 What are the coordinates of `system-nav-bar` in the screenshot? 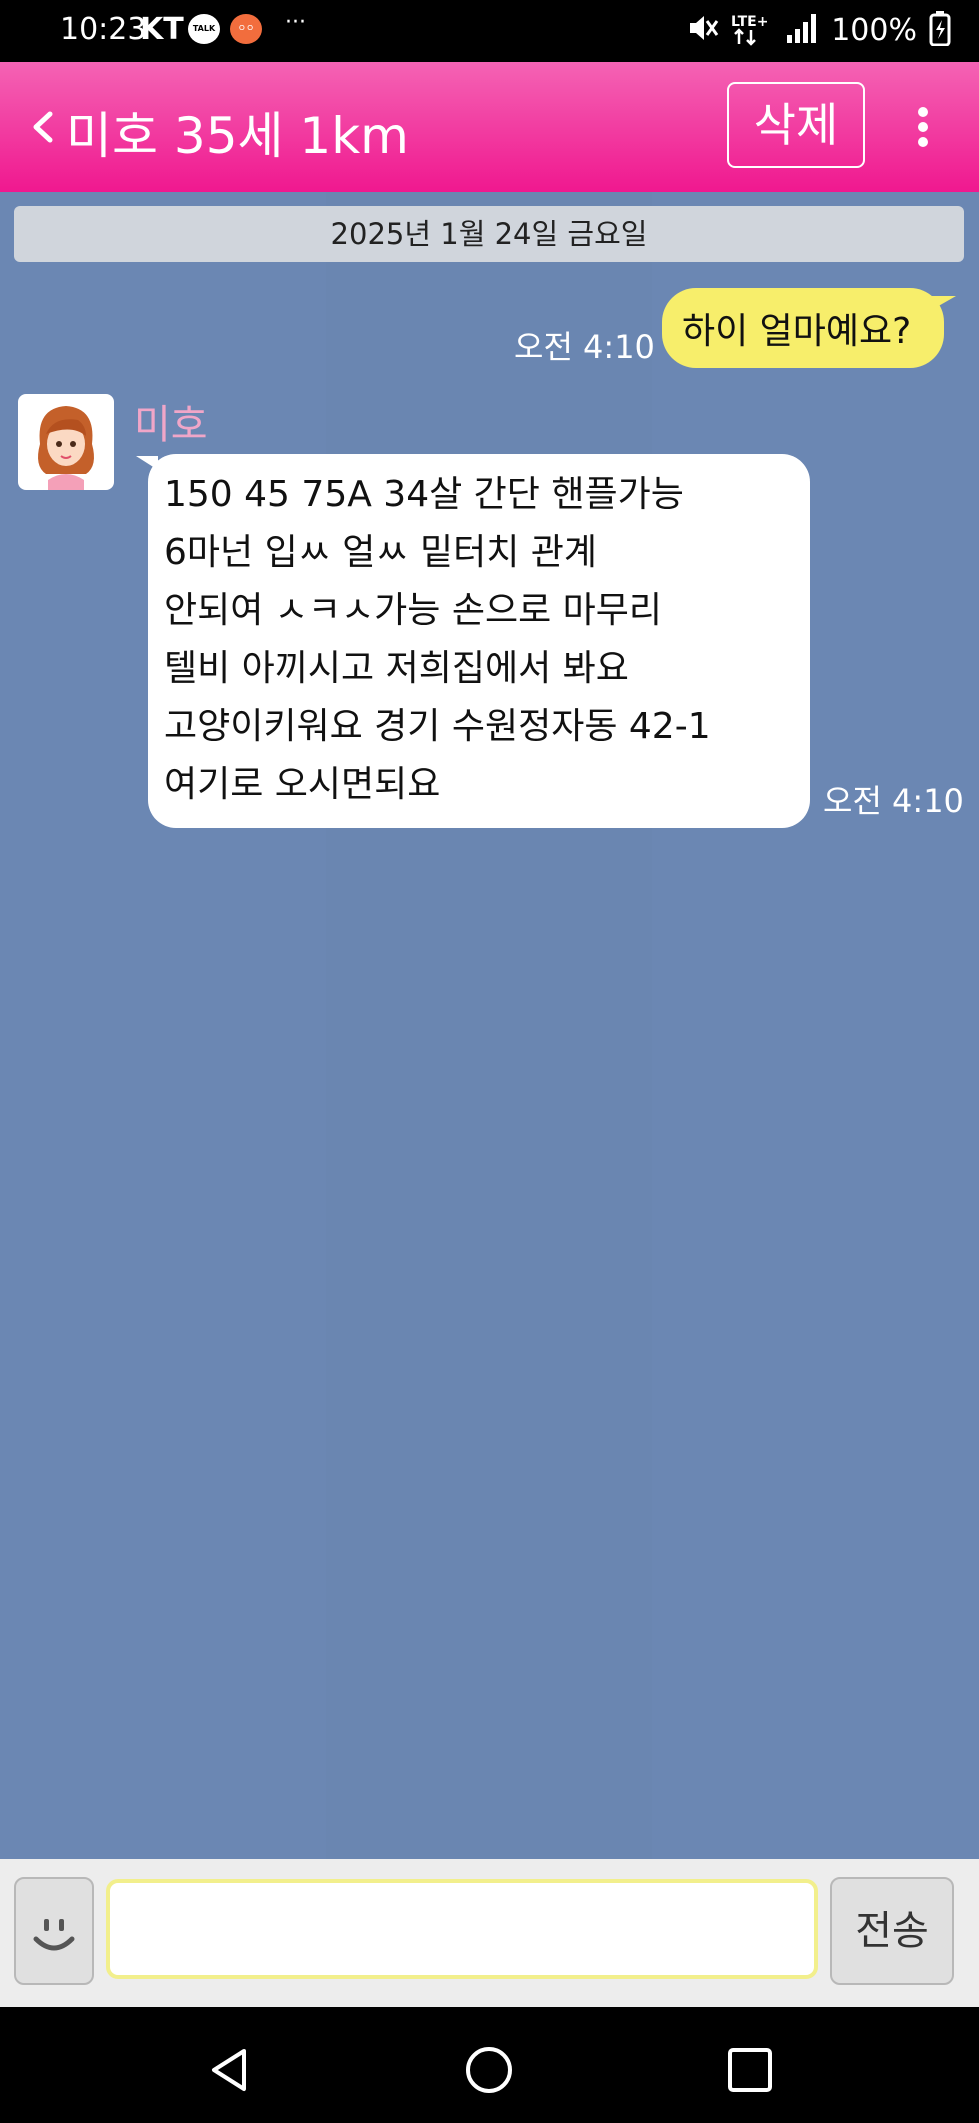 It's located at (489, 2065).